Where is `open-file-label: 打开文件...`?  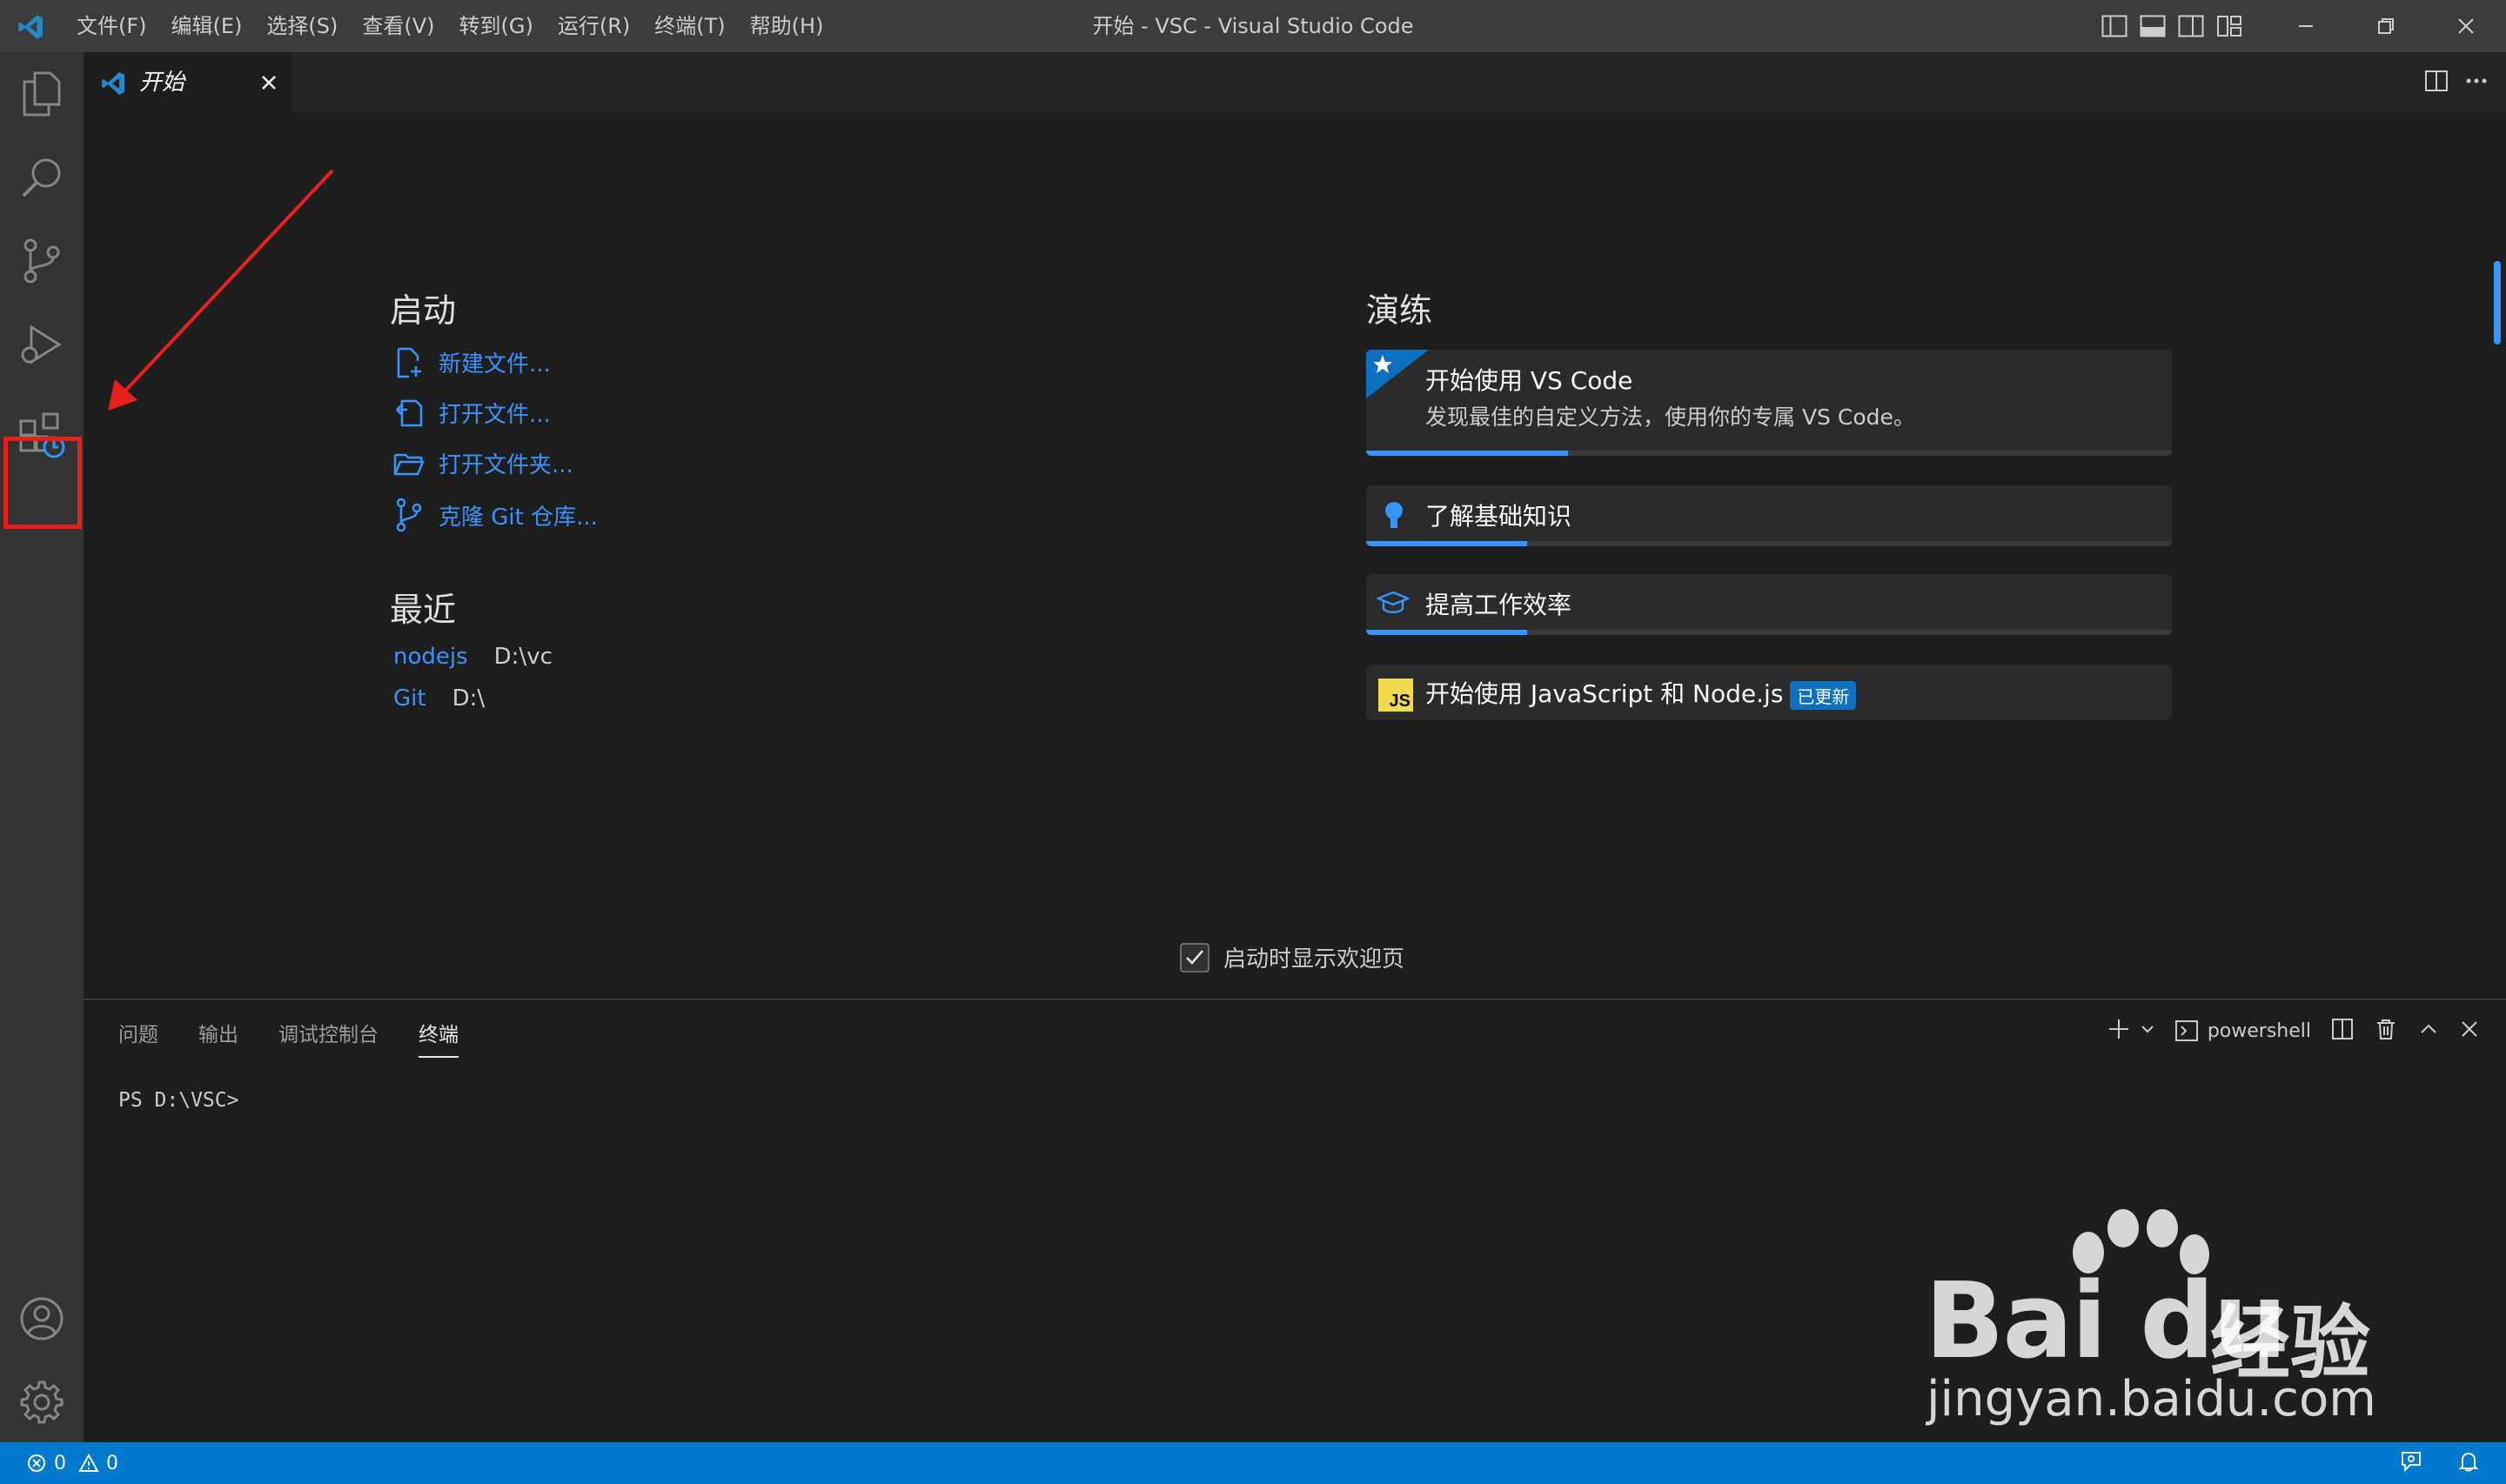 open-file-label: 打开文件... is located at coordinates (495, 415).